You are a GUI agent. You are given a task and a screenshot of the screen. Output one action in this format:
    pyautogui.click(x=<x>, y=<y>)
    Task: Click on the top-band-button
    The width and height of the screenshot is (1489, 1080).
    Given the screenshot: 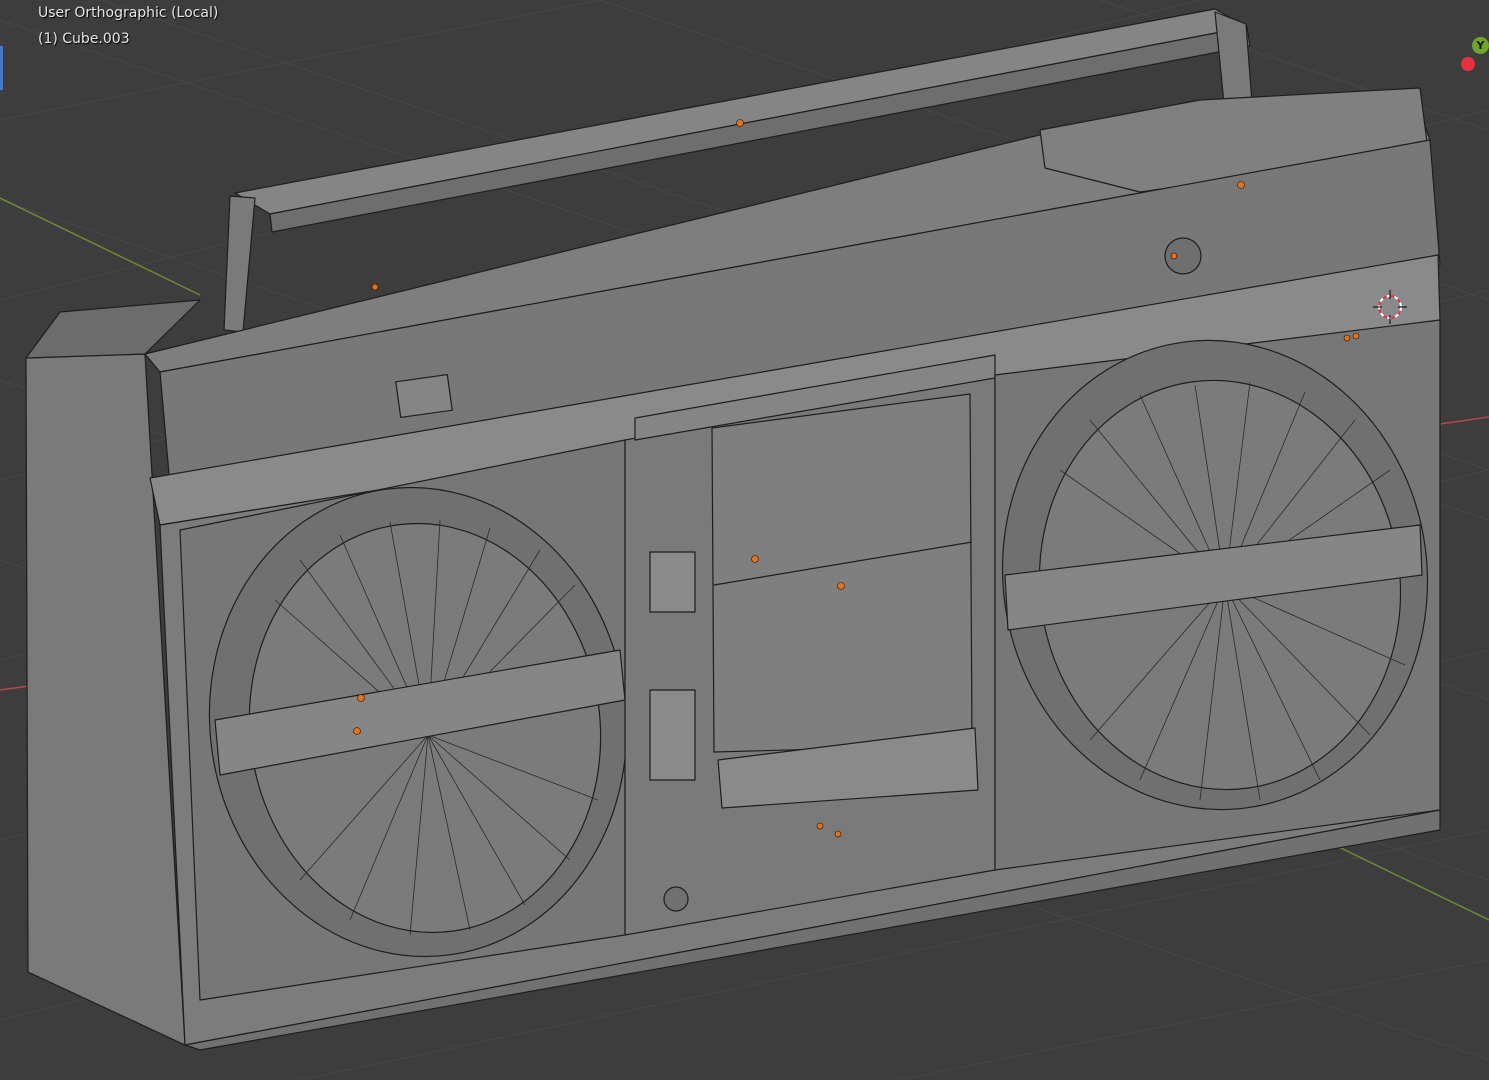 What is the action you would take?
    pyautogui.click(x=424, y=396)
    